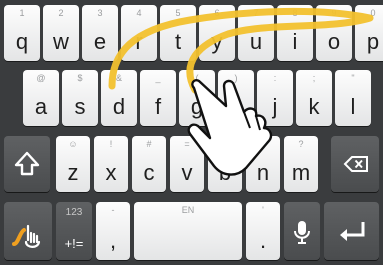 Image resolution: width=383 pixels, height=265 pixels. I want to click on key-label: z, so click(73, 172).